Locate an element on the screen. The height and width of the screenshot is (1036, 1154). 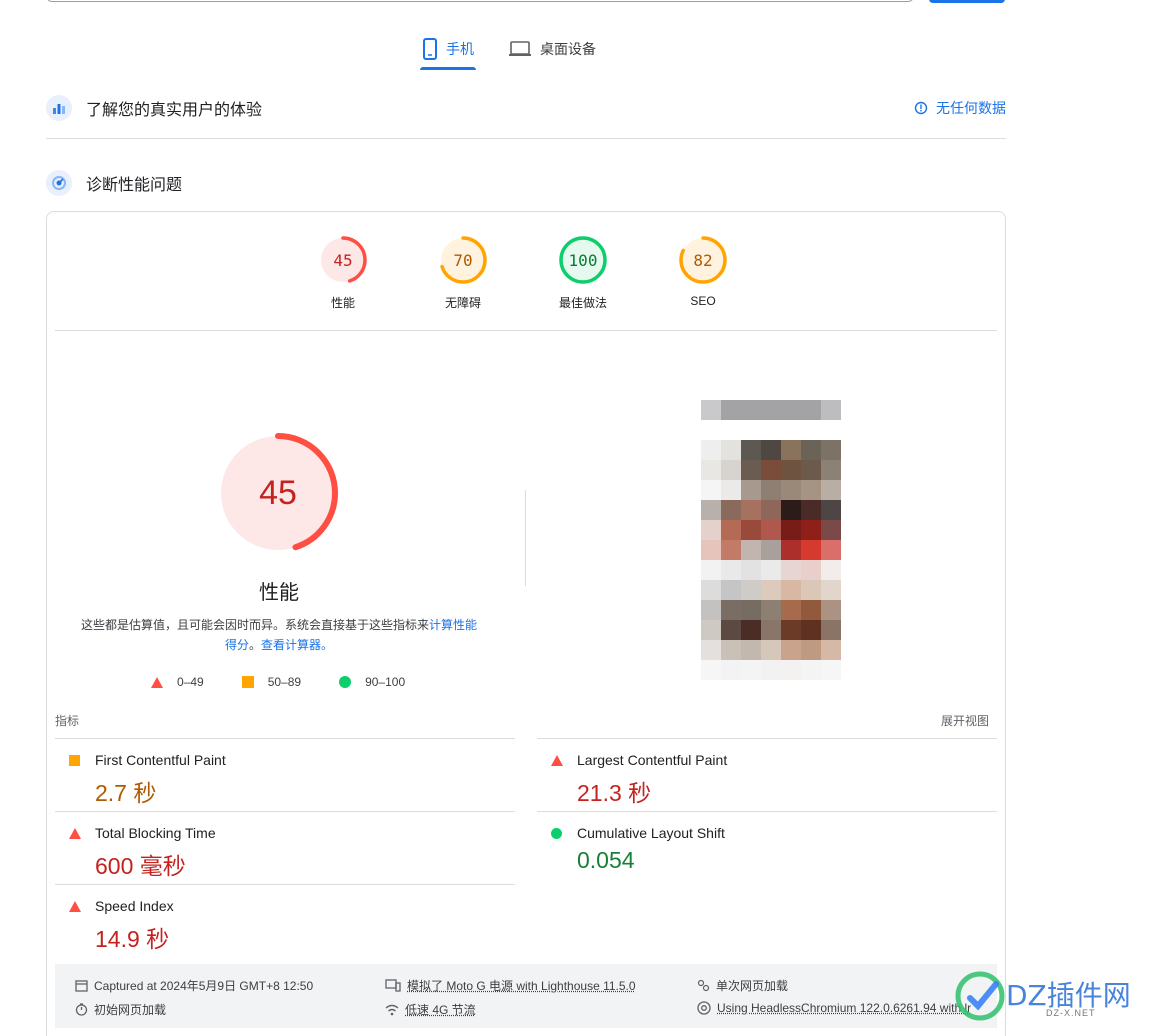
network-throttling: 低速 4G 节流 is located at coordinates (430, 1009).